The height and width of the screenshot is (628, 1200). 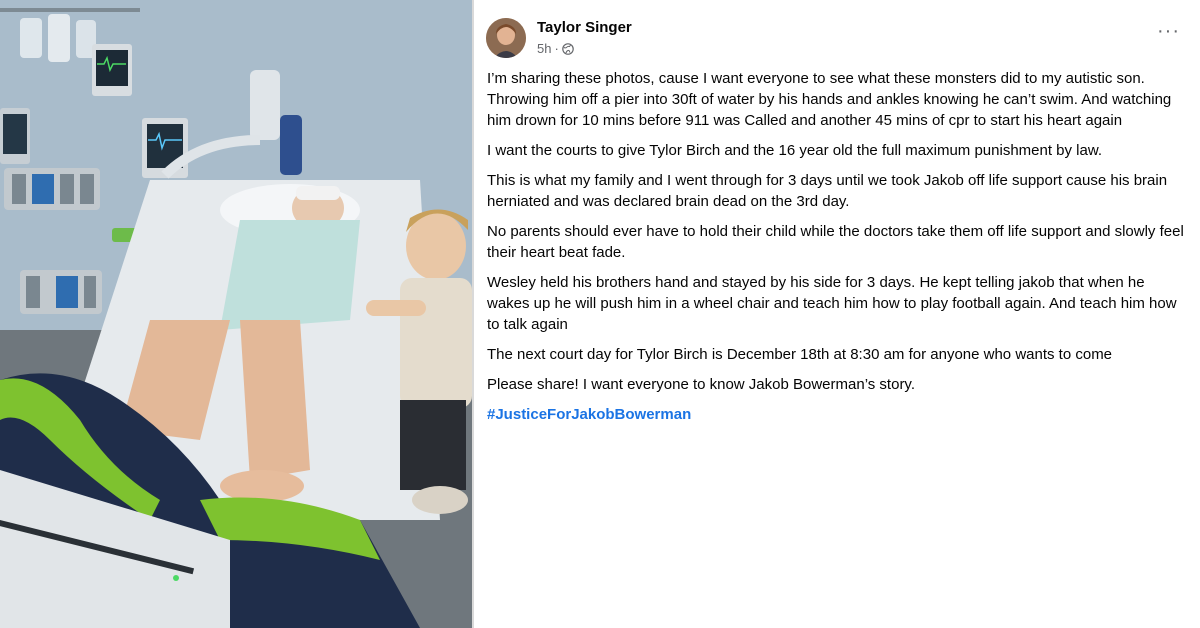 I want to click on globe-icon, so click(x=568, y=48).